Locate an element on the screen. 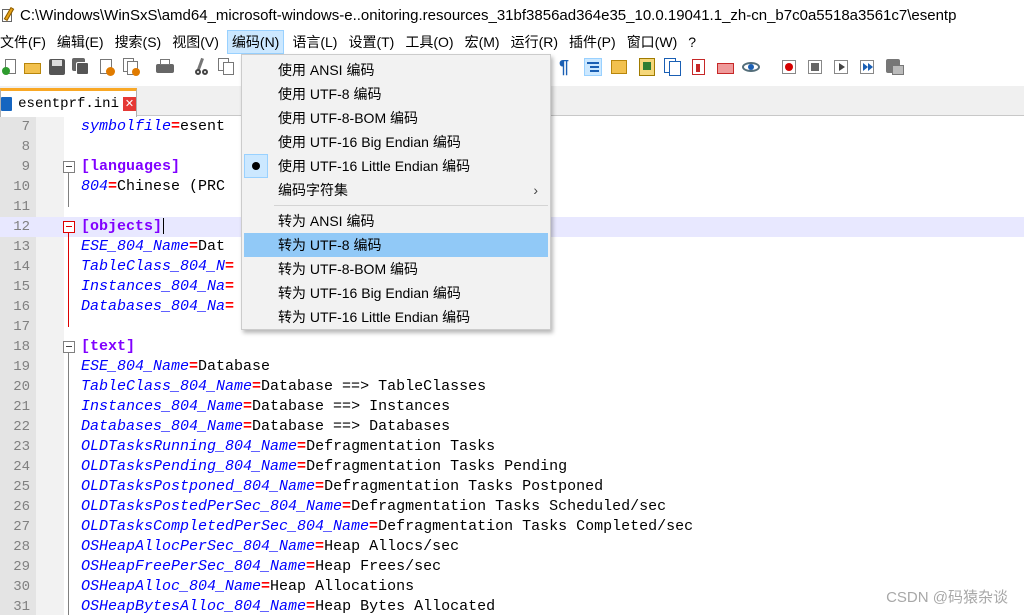  line-number: 7 is located at coordinates (25, 127).